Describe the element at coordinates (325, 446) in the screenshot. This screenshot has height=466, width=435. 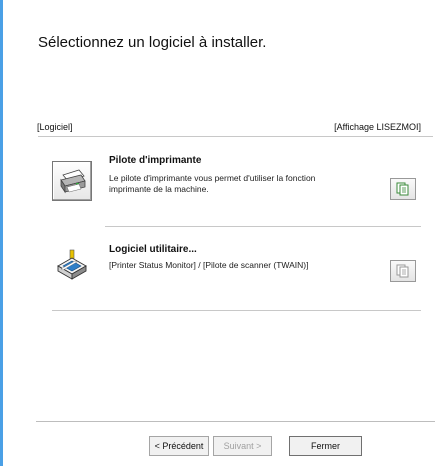
I see `close-button: Fermer` at that location.